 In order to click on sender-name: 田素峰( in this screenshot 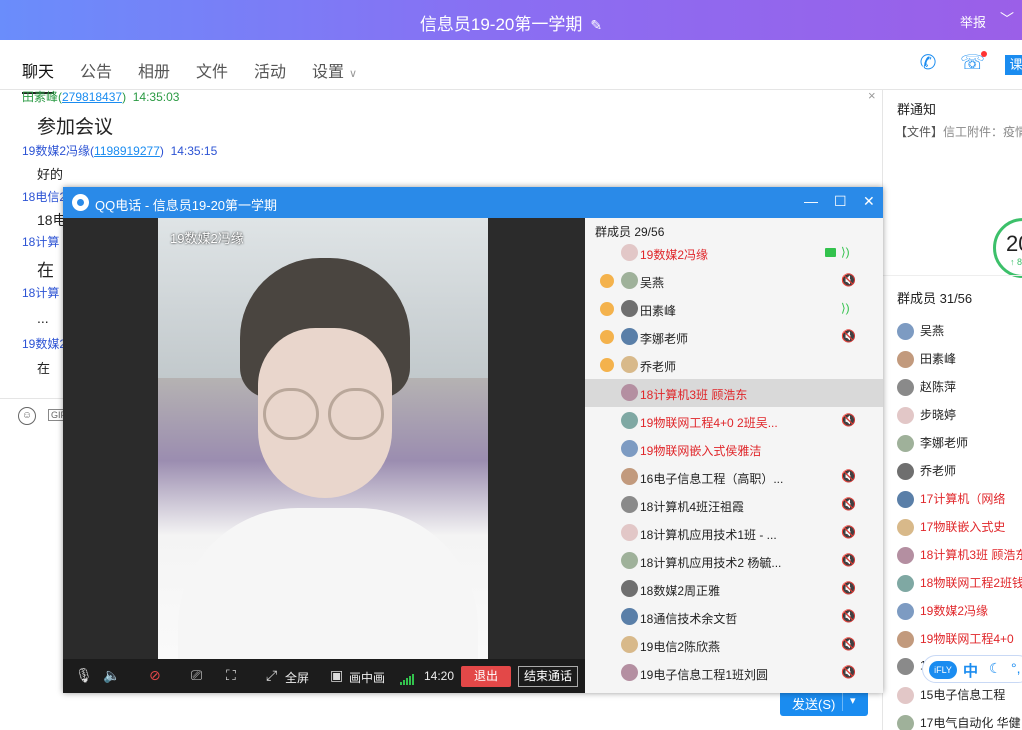, I will do `click(42, 97)`.